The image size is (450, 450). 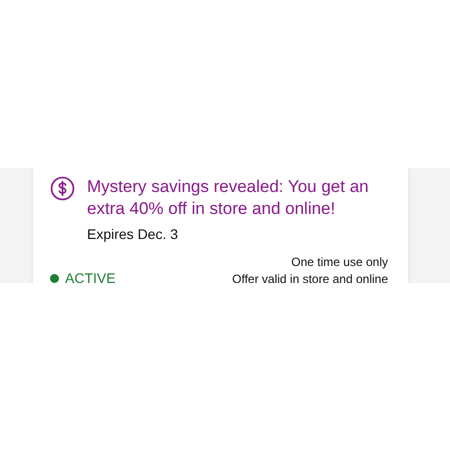 I want to click on status-label: ACTIVE, so click(x=90, y=276).